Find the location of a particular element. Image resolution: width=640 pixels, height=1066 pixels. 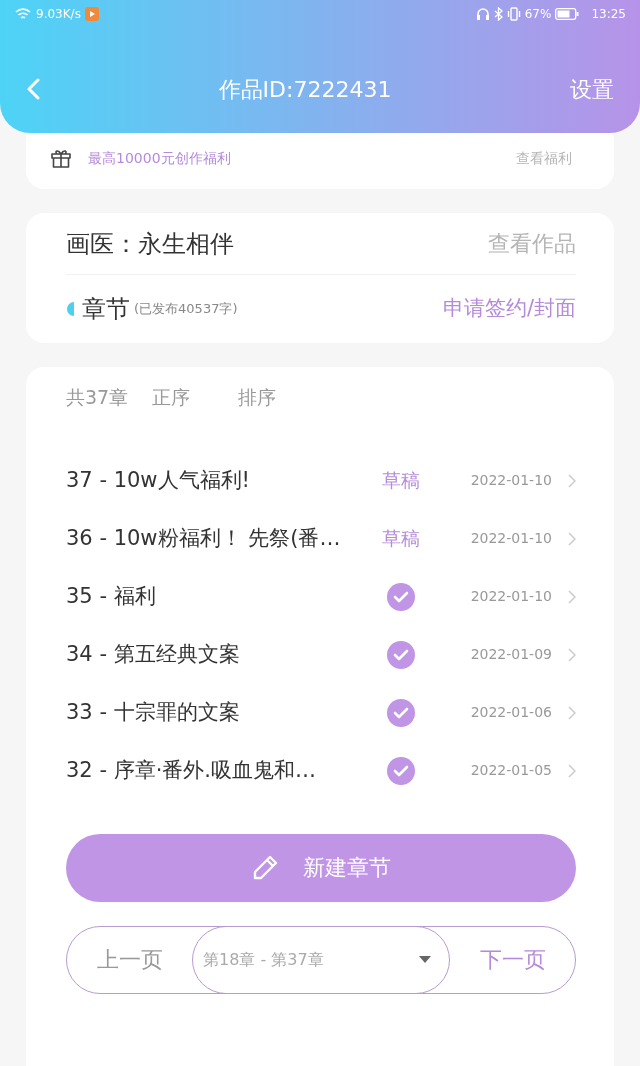

battery-percent: 67% is located at coordinates (538, 14).